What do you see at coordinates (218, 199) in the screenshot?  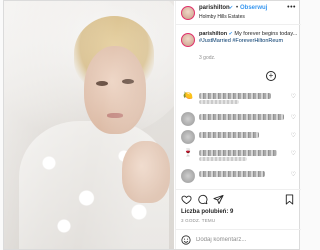 I see `share-icon` at bounding box center [218, 199].